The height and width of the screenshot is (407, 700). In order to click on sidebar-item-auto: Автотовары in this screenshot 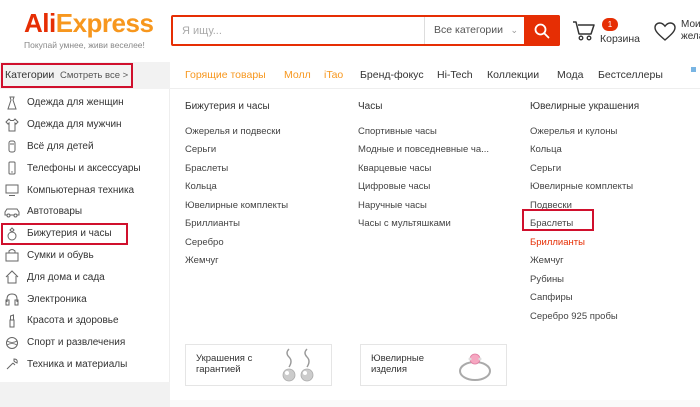, I will do `click(85, 212)`.